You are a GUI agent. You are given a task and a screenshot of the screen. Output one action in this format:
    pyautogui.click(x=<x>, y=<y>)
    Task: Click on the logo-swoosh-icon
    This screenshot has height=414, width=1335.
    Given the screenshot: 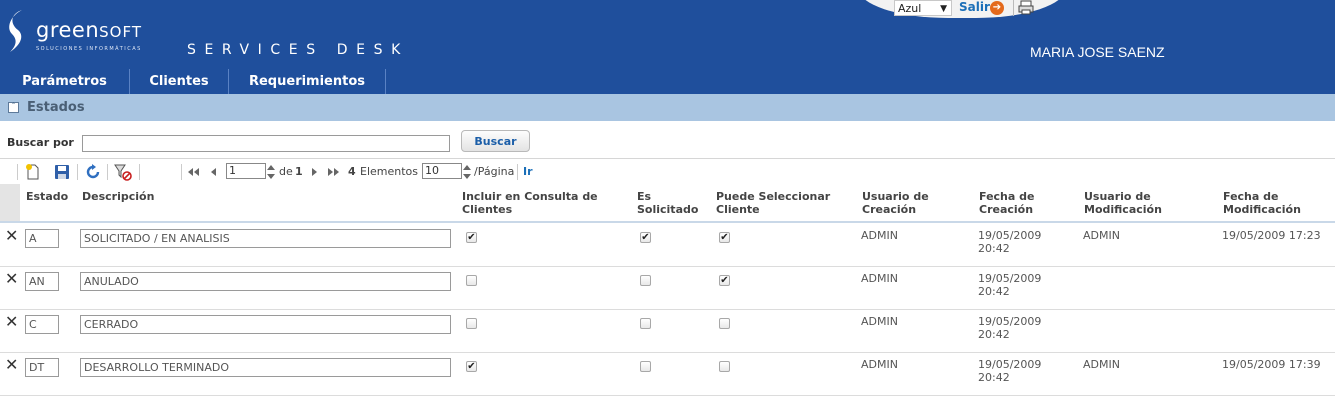 What is the action you would take?
    pyautogui.click(x=15, y=31)
    